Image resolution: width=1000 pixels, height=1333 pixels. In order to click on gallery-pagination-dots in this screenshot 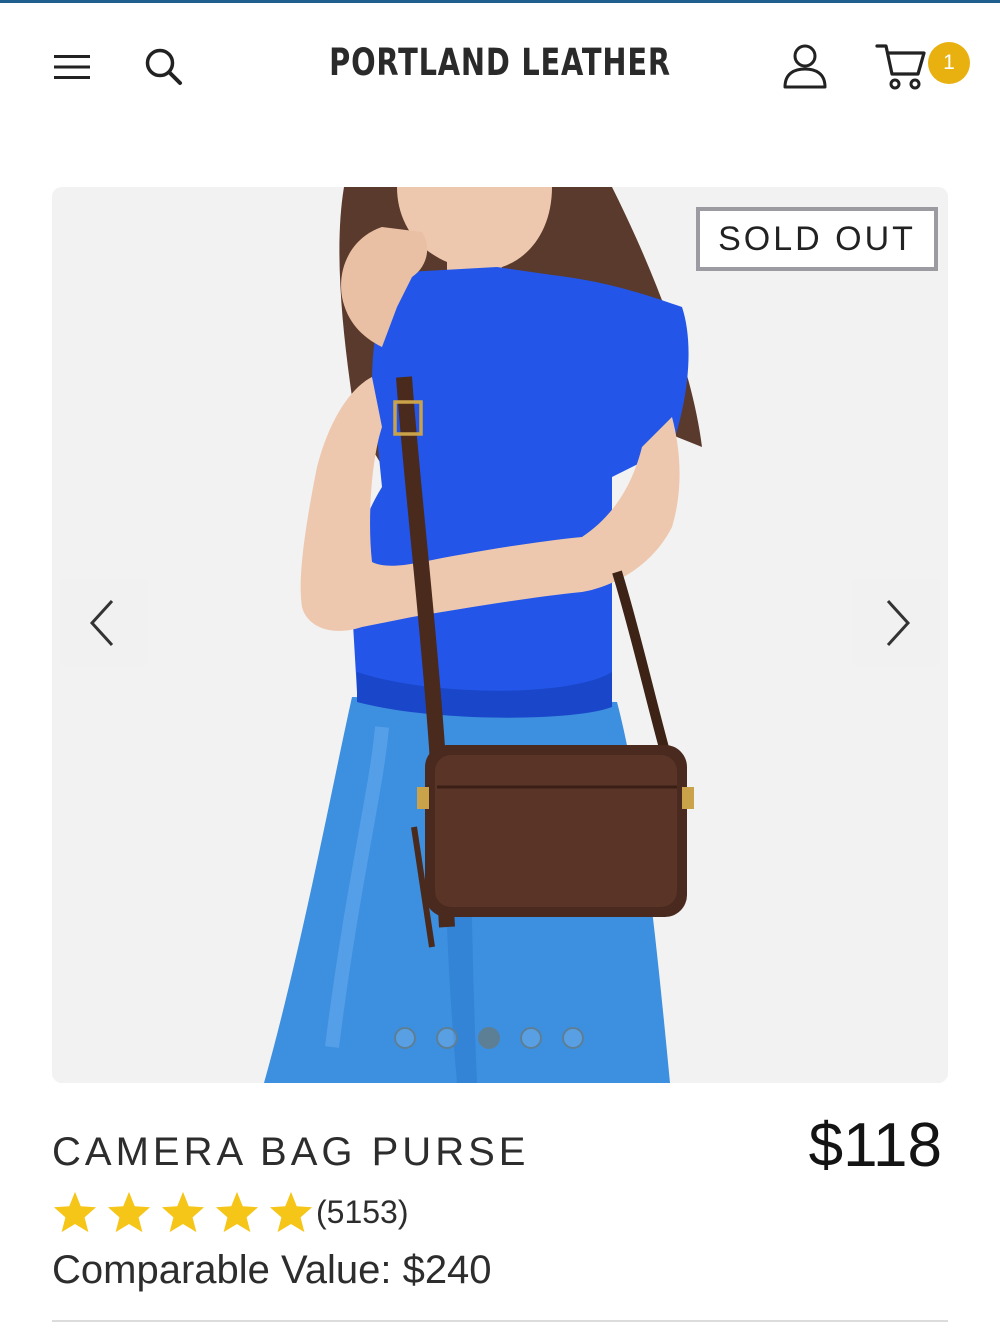, I will do `click(489, 1041)`.